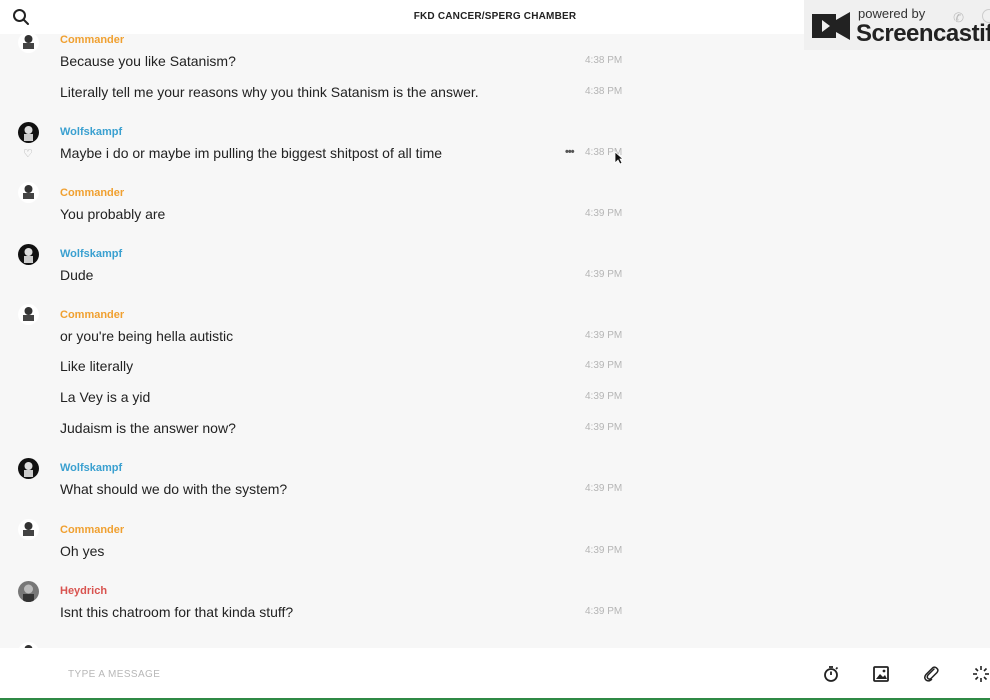 This screenshot has width=990, height=700. What do you see at coordinates (986, 16) in the screenshot?
I see `info-icon` at bounding box center [986, 16].